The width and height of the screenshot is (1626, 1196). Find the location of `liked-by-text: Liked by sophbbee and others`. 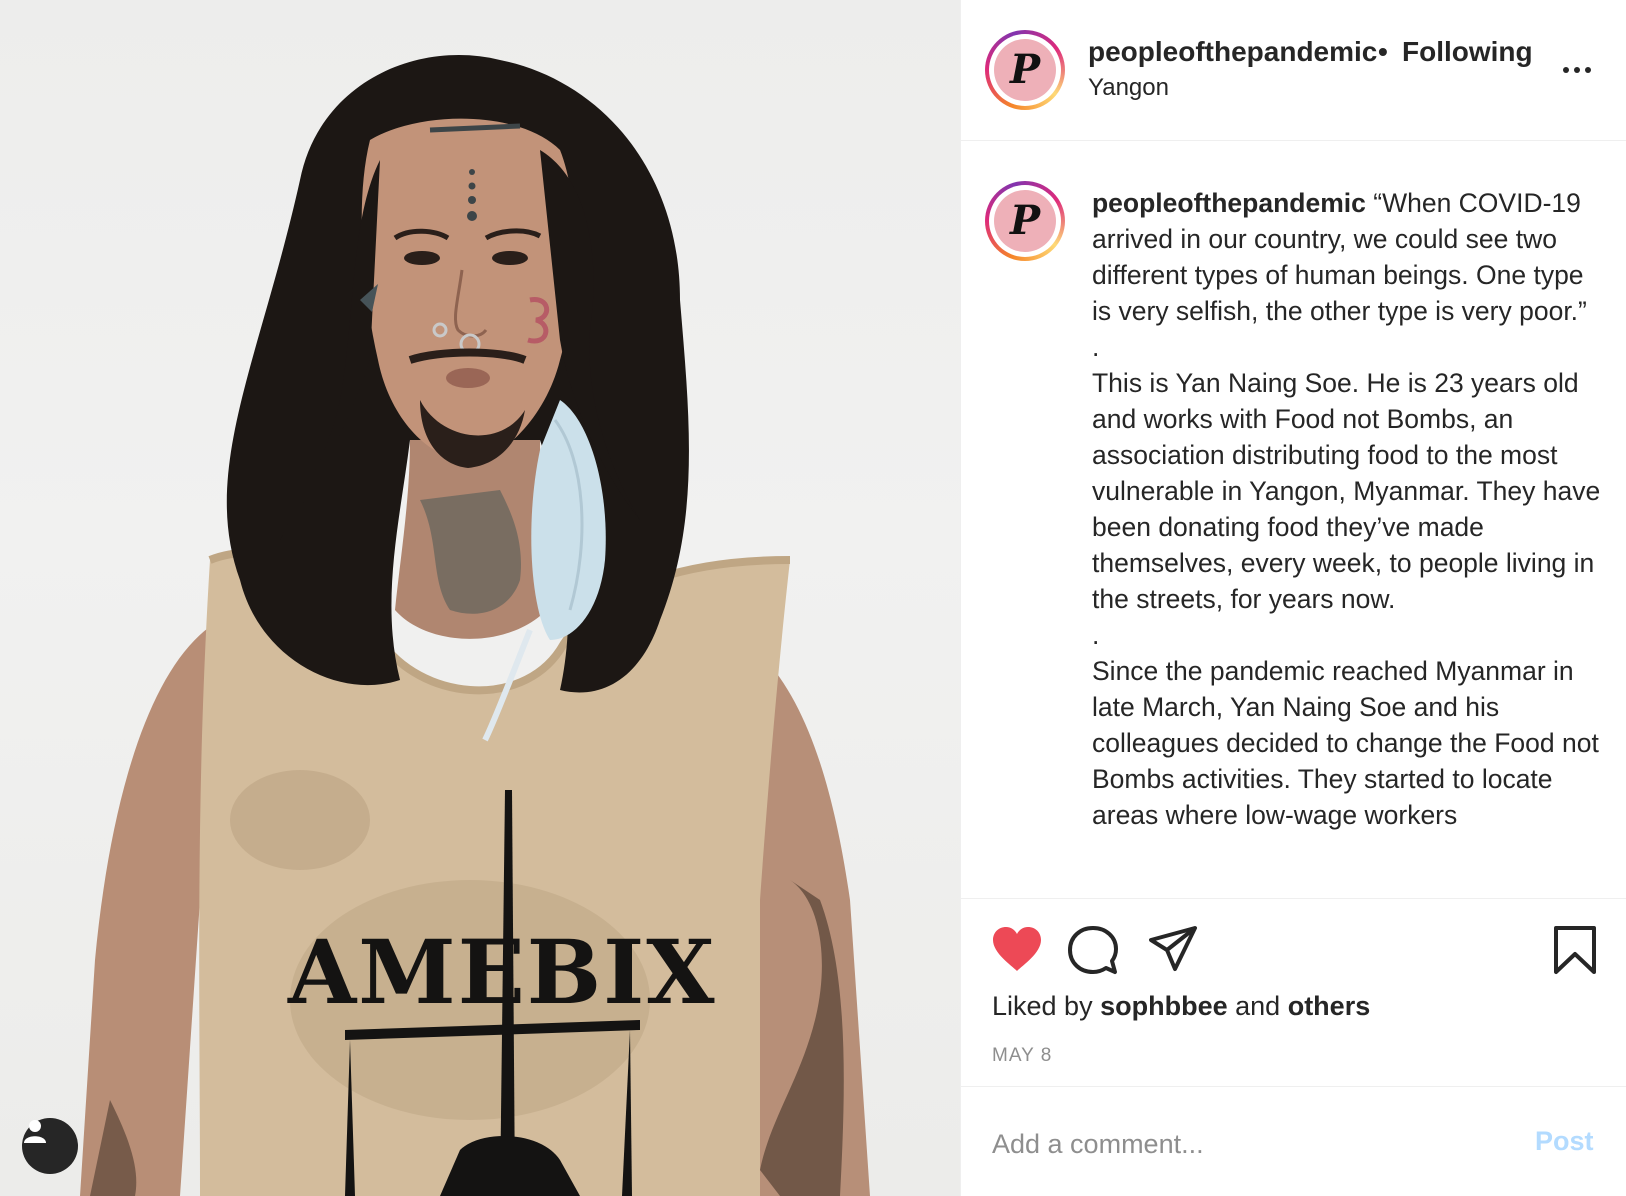

liked-by-text: Liked by sophbbee and others is located at coordinates (1181, 1006).